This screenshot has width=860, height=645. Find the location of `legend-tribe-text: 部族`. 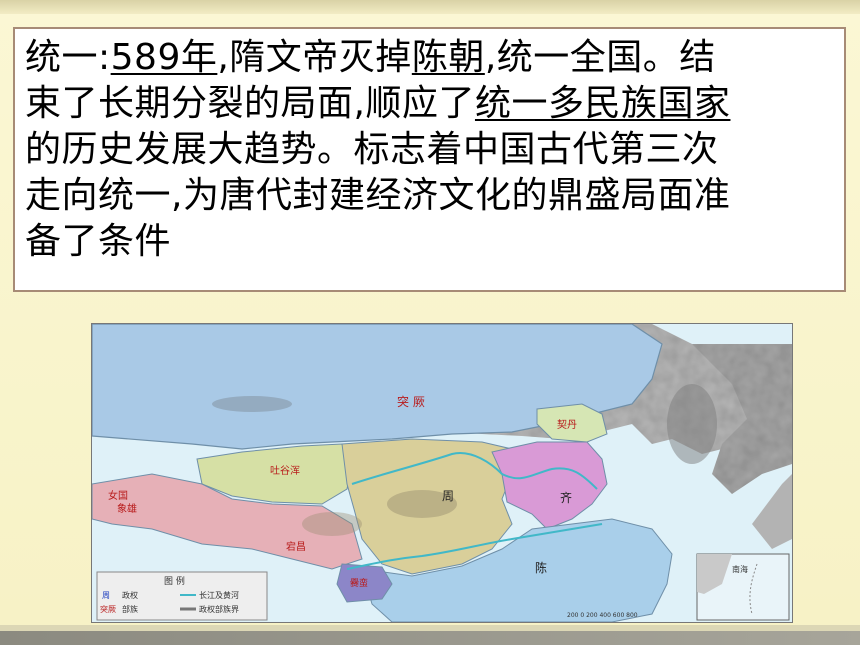

legend-tribe-text: 部族 is located at coordinates (130, 609).